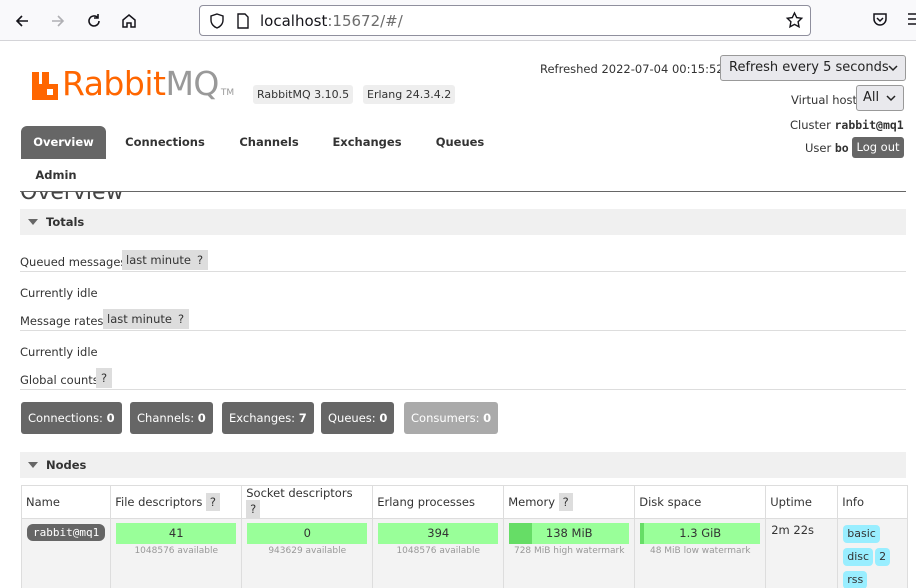 This screenshot has width=916, height=588. I want to click on refresh-interval-value: Refresh every 5 seconds, so click(809, 67).